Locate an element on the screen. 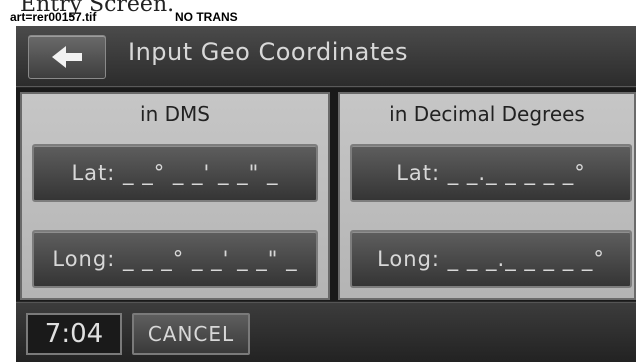 The height and width of the screenshot is (362, 636). dms-lat-button: Lat: _ _° _ _' _ _" _ is located at coordinates (175, 173).